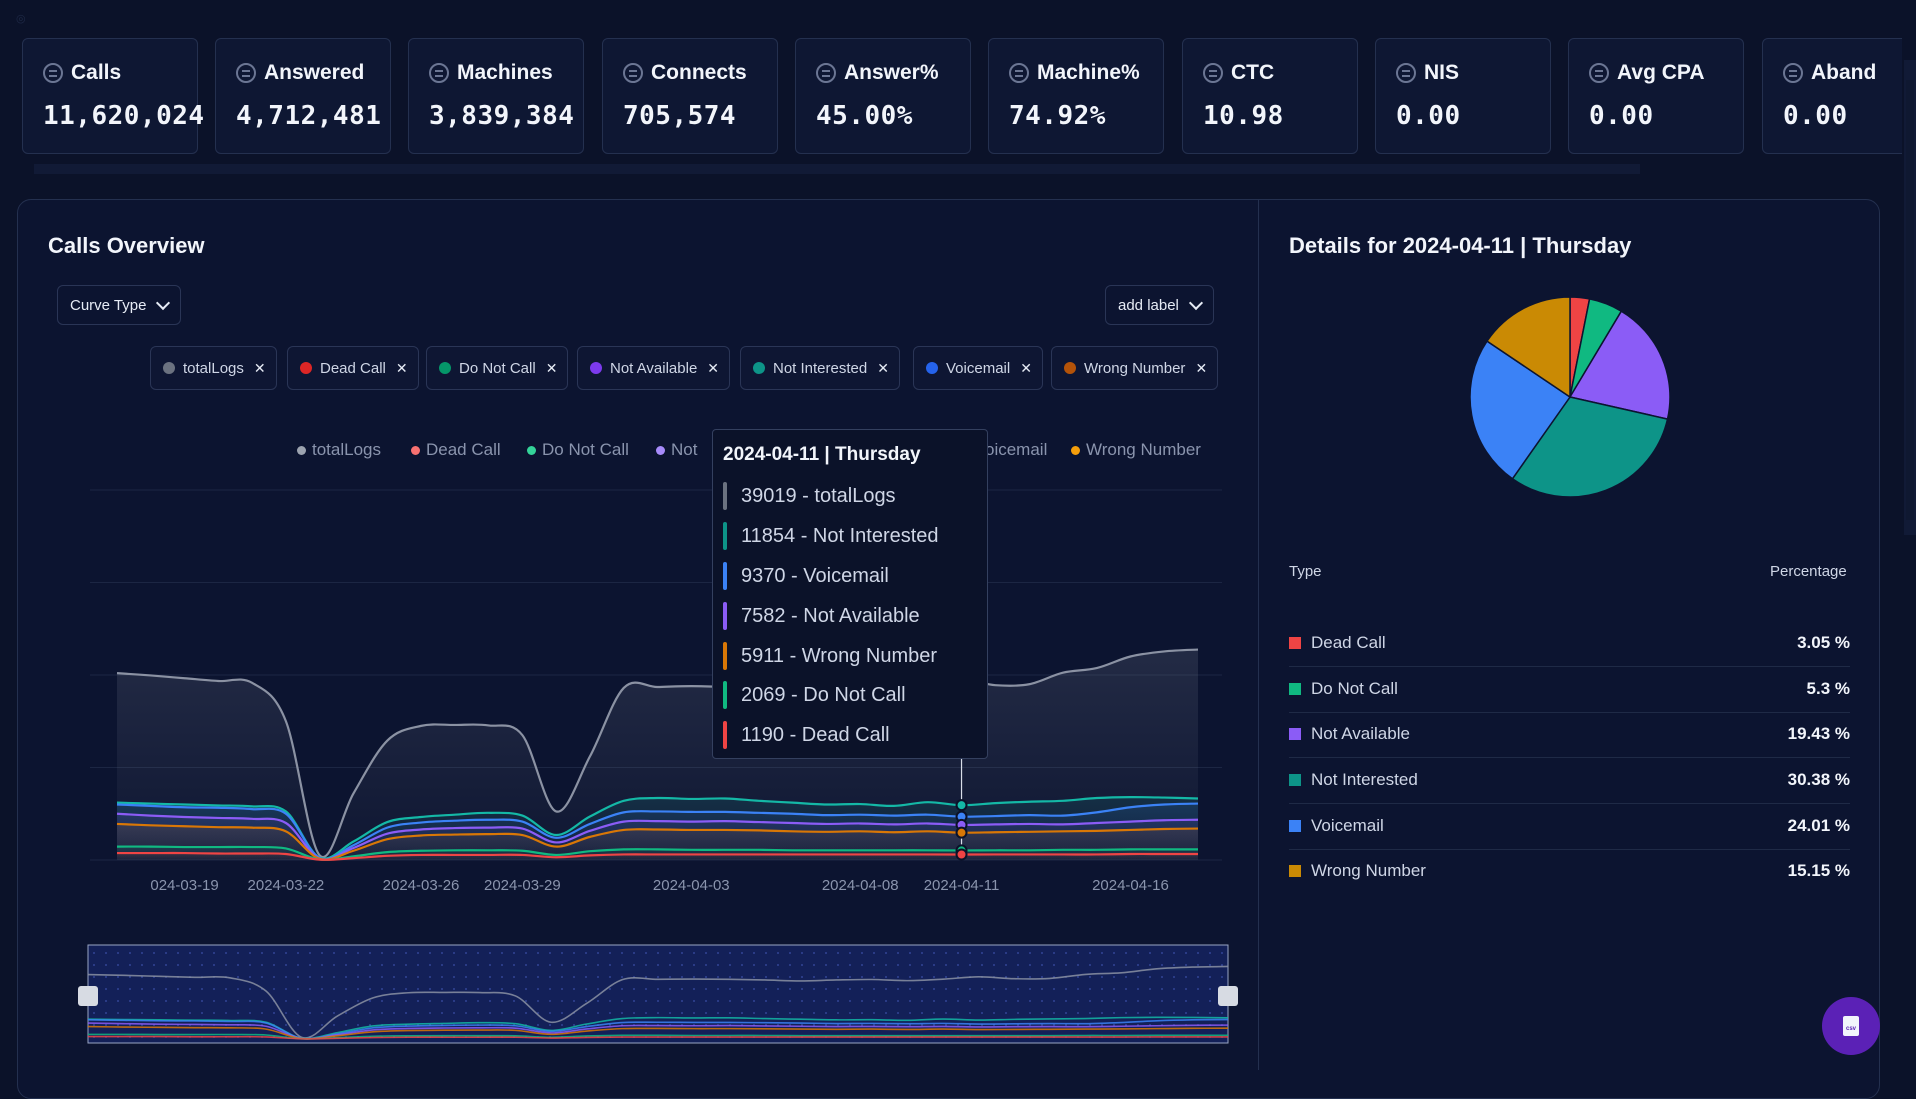  What do you see at coordinates (961, 854) in the screenshot?
I see `highlight-point` at bounding box center [961, 854].